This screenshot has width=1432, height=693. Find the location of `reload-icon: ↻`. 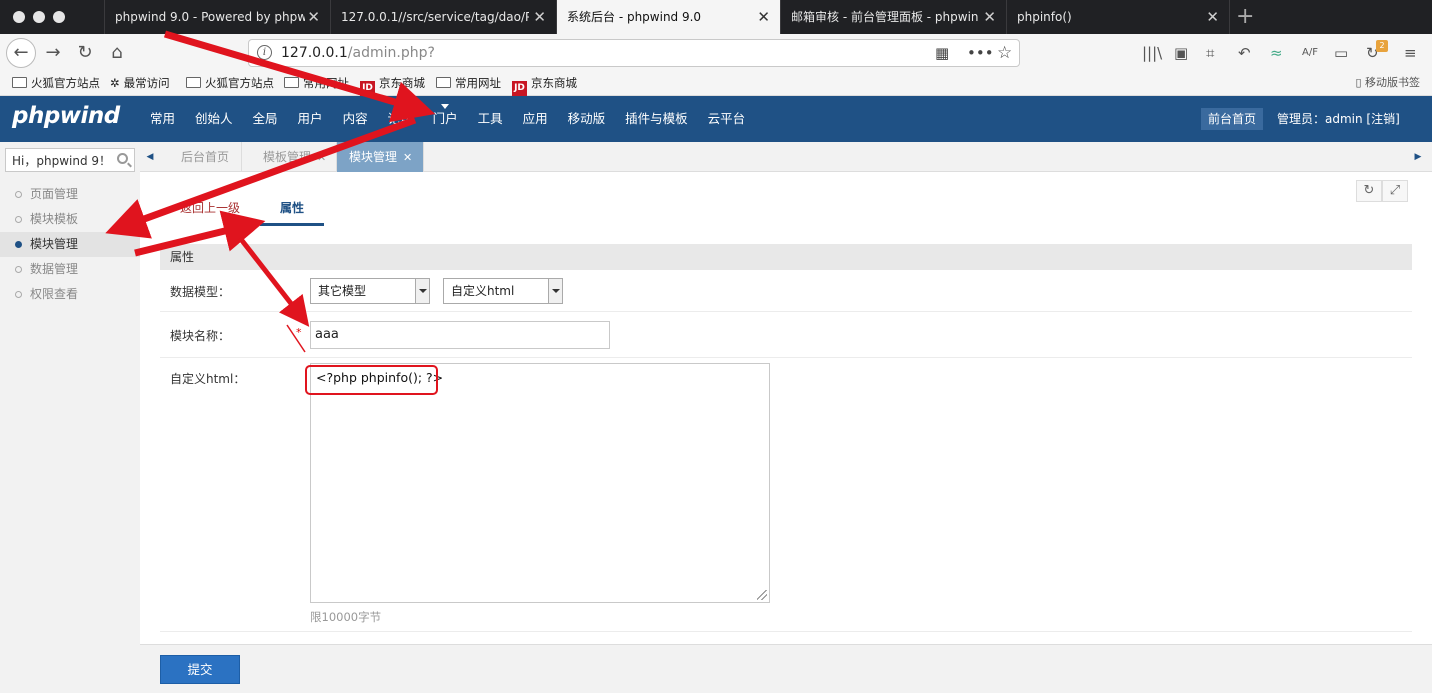

reload-icon: ↻ is located at coordinates (85, 53).